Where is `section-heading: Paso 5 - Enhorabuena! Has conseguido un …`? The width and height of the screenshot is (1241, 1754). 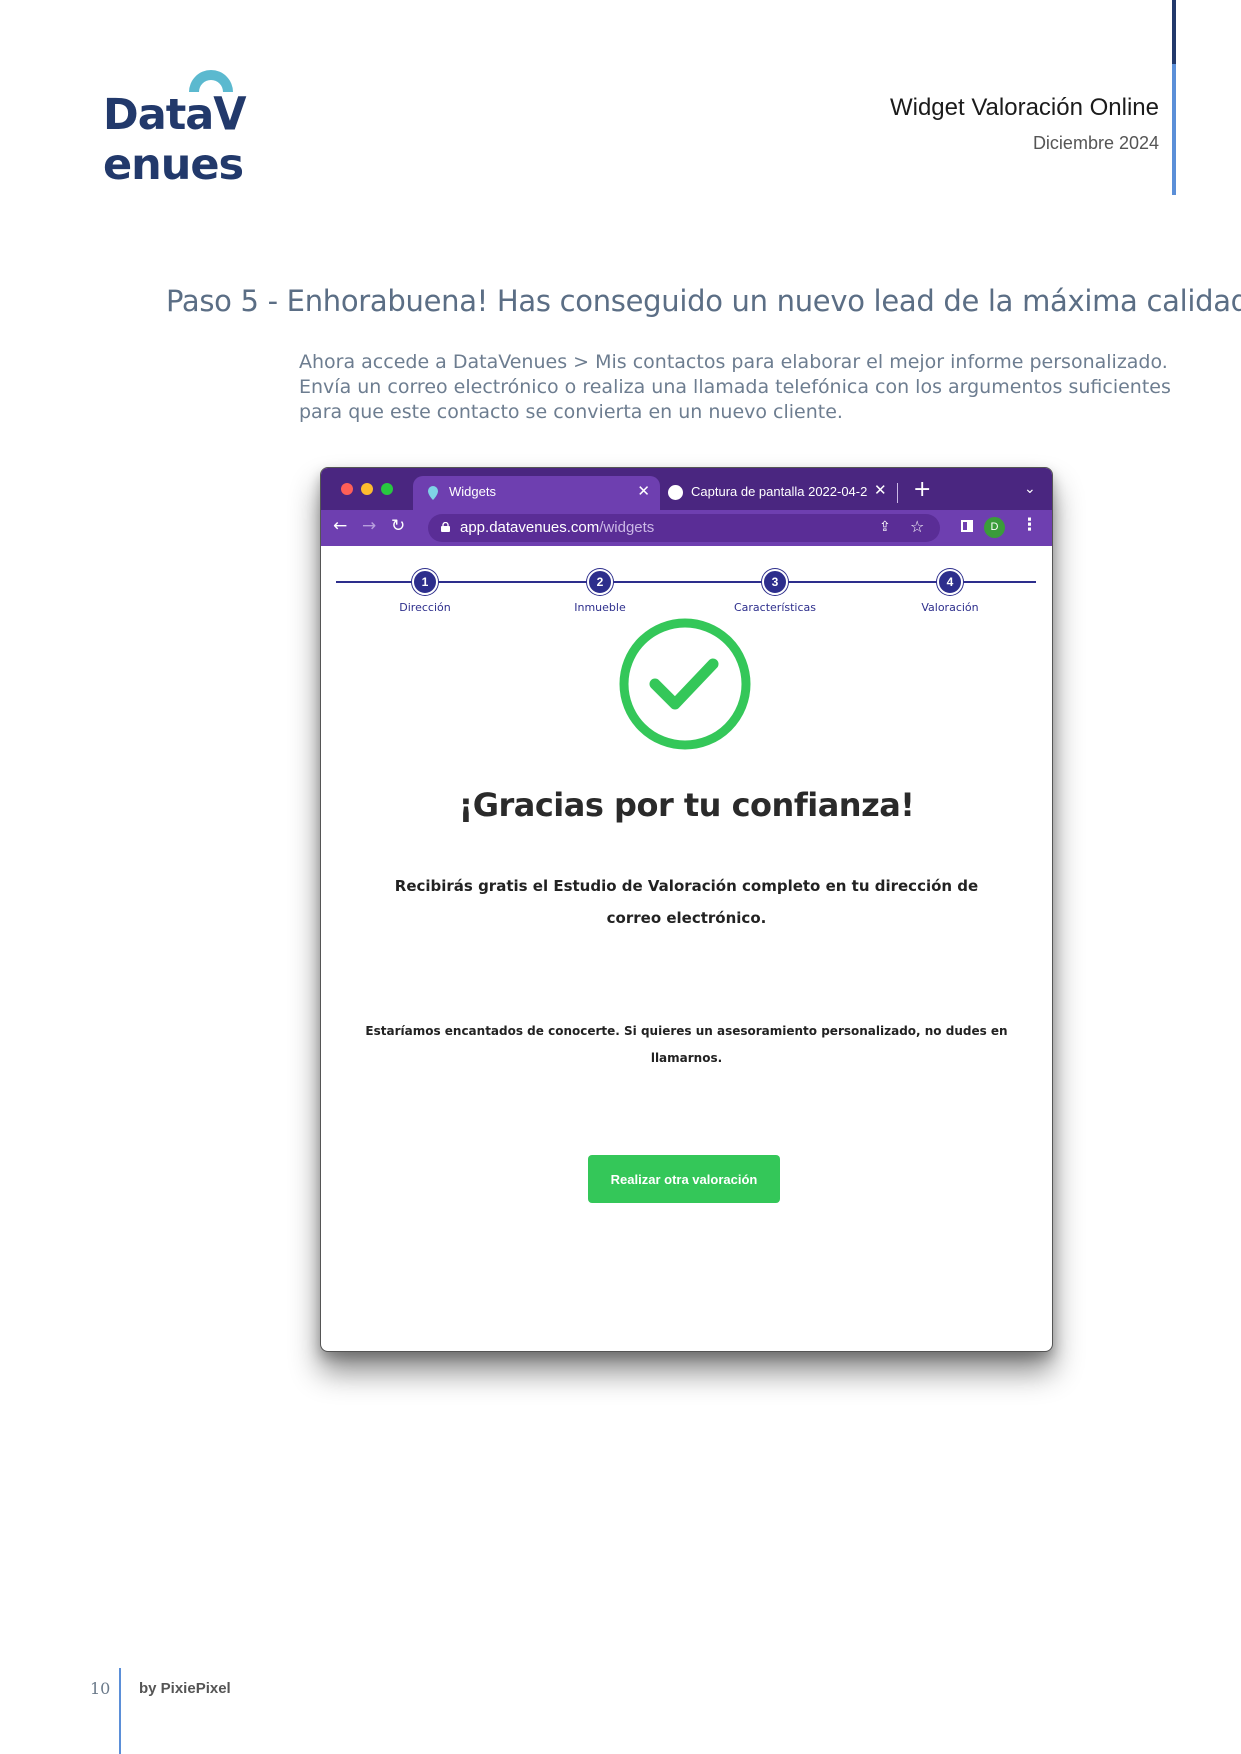
section-heading: Paso 5 - Enhorabuena! Has conseguido un … is located at coordinates (703, 301).